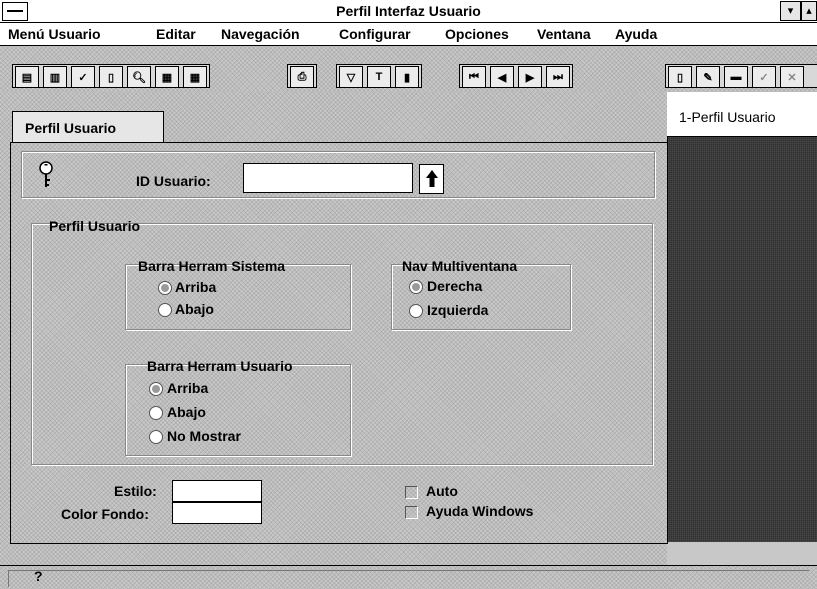 The image size is (817, 589). I want to click on up-arrow-icon, so click(431, 178).